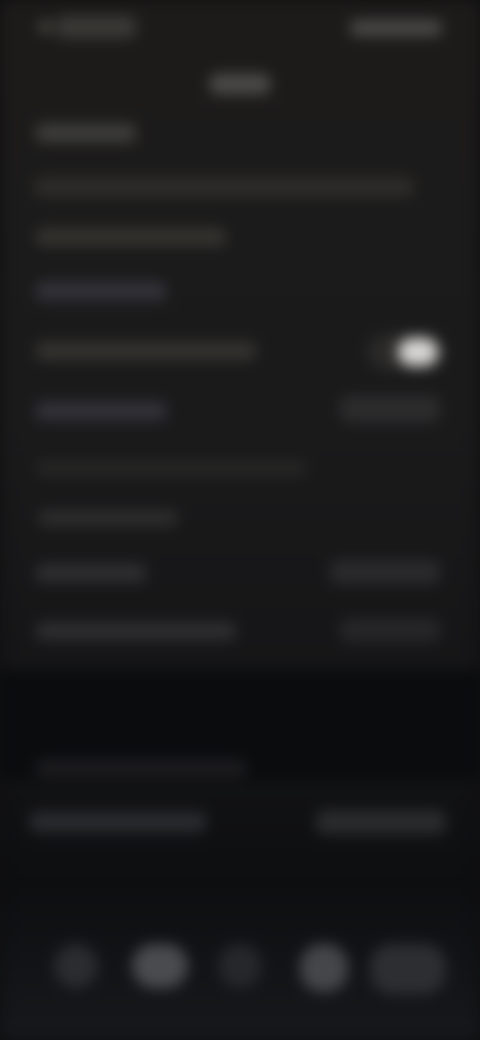 Image resolution: width=480 pixels, height=1040 pixels. Describe the element at coordinates (45, 27) in the screenshot. I see `status-indicator-icon` at that location.